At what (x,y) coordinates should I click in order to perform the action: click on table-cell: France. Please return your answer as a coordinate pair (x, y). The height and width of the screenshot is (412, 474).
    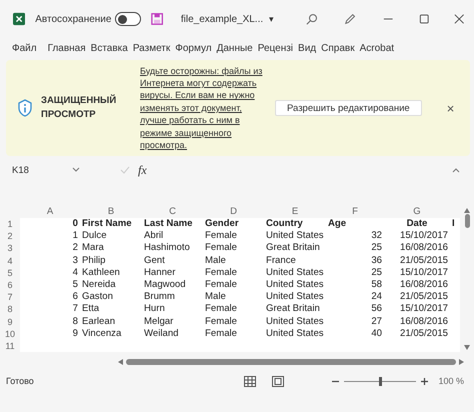
    Looking at the image, I should click on (295, 260).